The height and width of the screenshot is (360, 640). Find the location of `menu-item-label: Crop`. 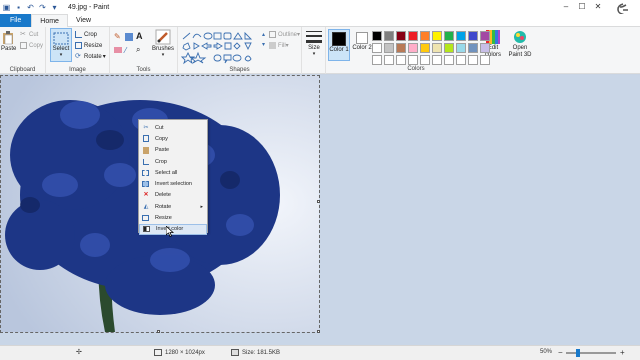

menu-item-label: Crop is located at coordinates (161, 161).